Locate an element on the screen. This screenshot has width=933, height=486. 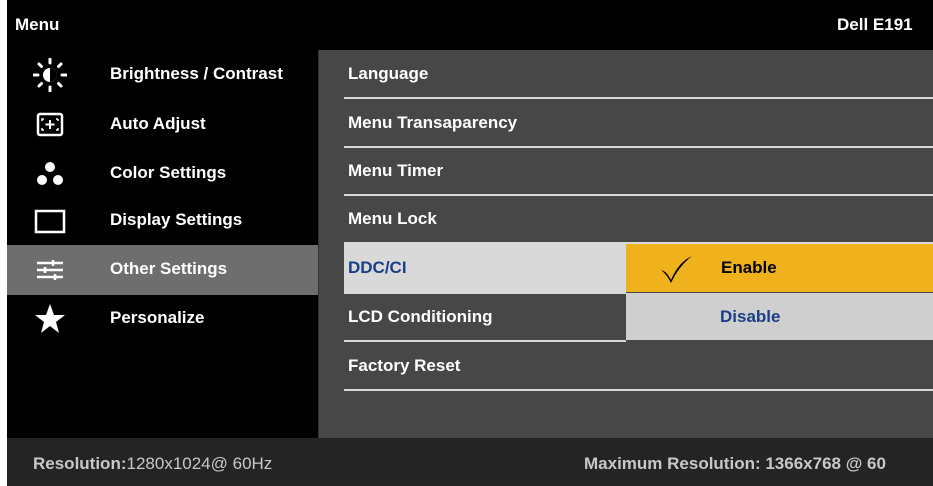
sidebar-item-personalize: Personalize is located at coordinates (162, 319).